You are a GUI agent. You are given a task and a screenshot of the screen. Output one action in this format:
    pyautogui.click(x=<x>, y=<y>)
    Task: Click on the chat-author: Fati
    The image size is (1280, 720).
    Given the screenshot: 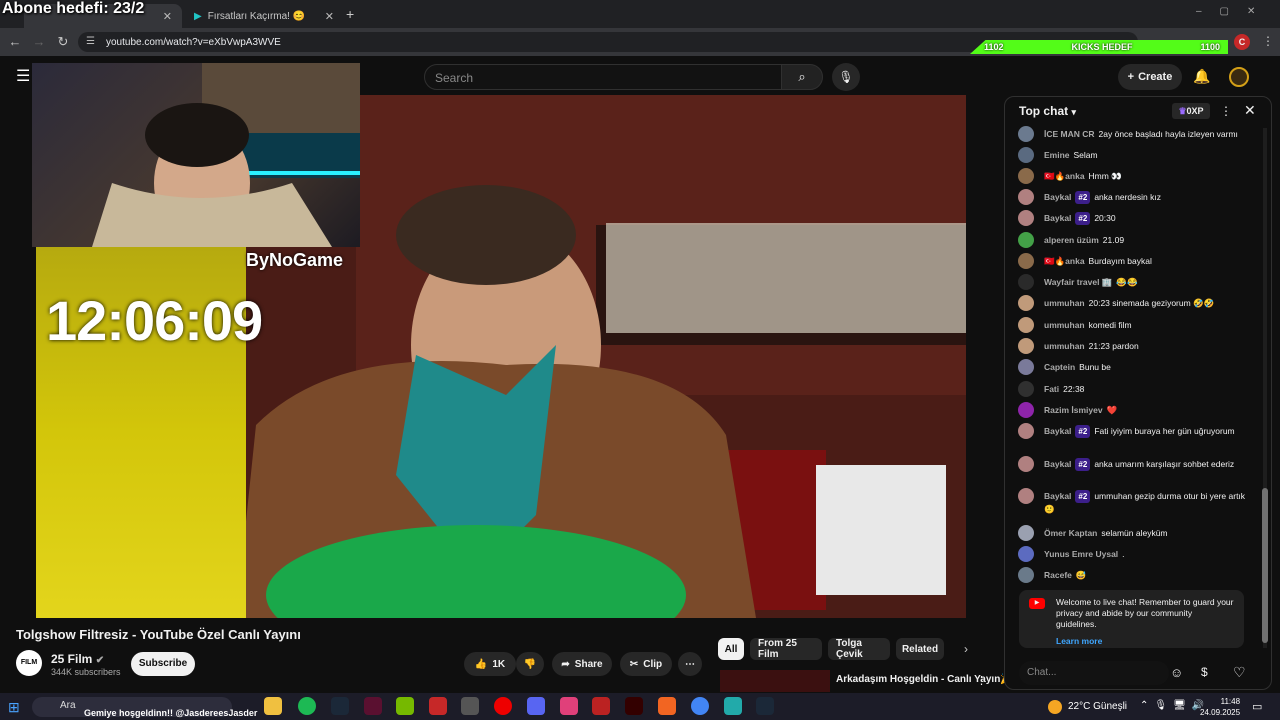 What is the action you would take?
    pyautogui.click(x=1051, y=389)
    